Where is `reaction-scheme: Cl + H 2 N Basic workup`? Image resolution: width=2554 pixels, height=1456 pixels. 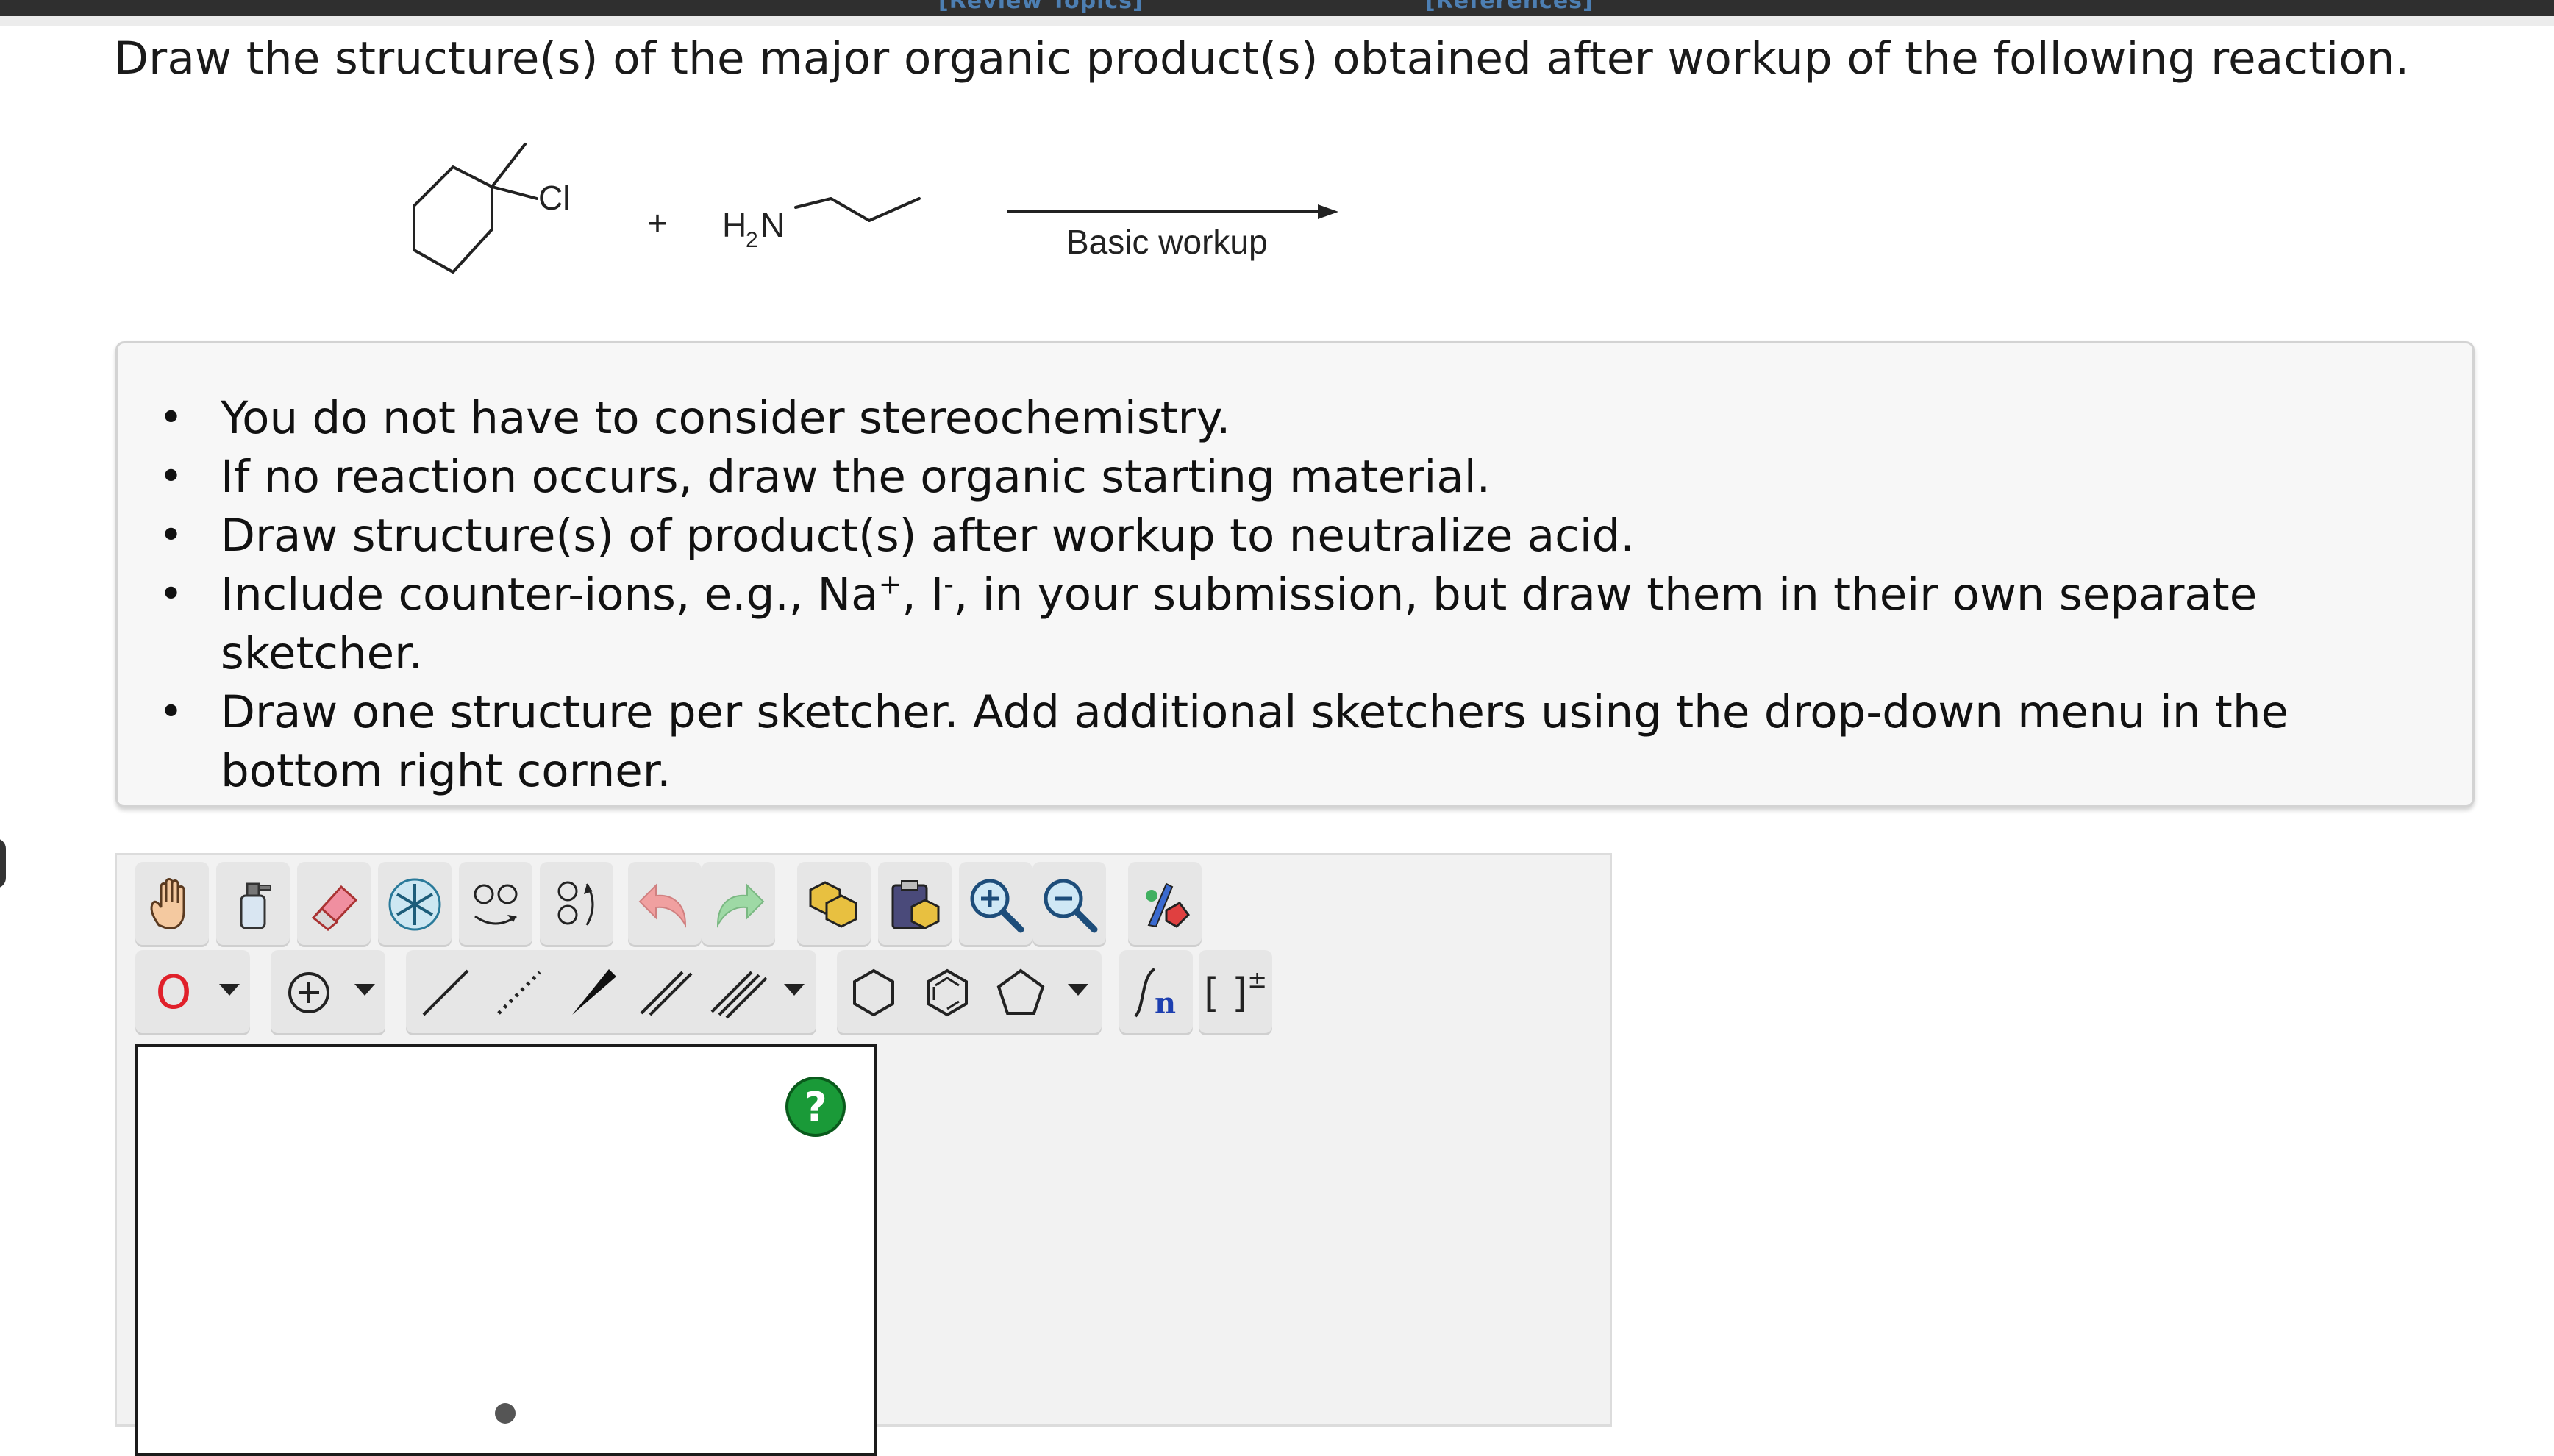
reaction-scheme: Cl + H 2 N Basic workup is located at coordinates (897, 213).